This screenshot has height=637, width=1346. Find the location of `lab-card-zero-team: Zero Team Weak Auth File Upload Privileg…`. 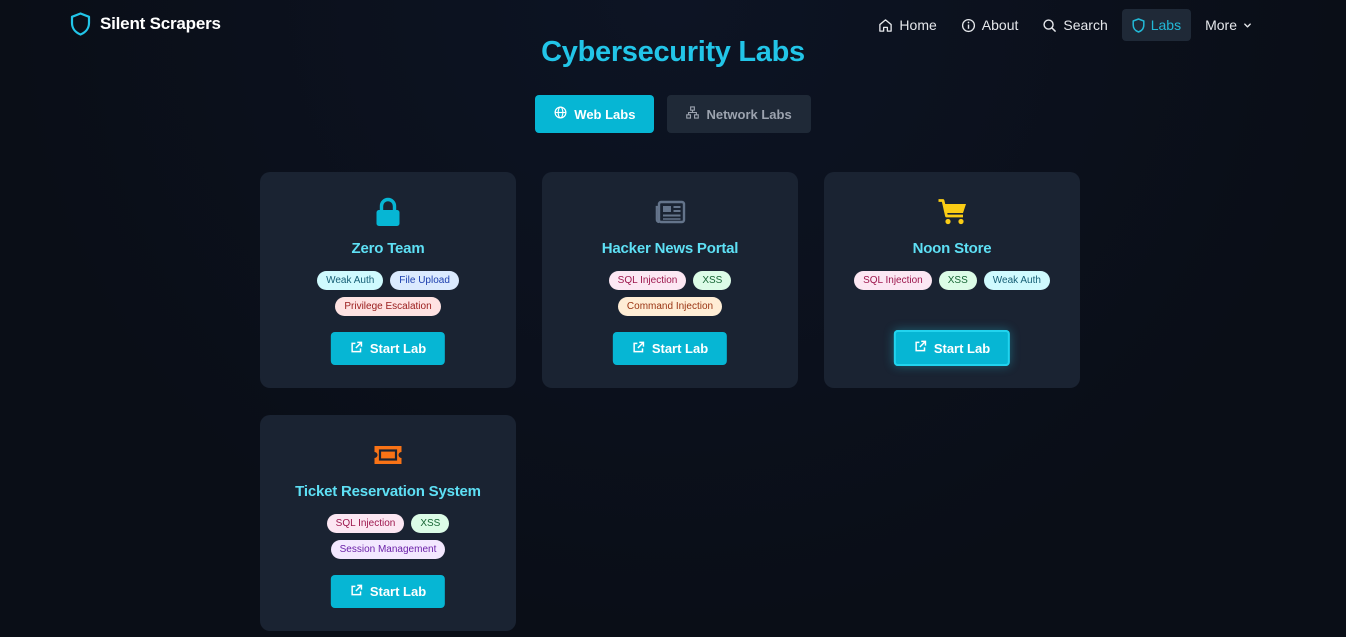

lab-card-zero-team: Zero Team Weak Auth File Upload Privileg… is located at coordinates (388, 280).